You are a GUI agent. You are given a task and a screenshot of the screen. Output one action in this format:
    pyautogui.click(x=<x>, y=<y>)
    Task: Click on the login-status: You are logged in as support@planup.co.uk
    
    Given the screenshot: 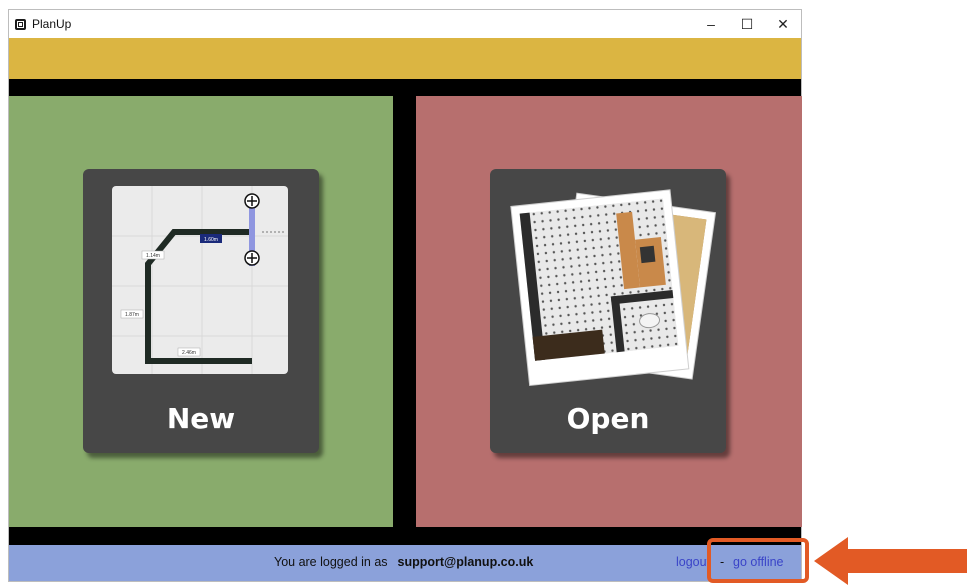 What is the action you would take?
    pyautogui.click(x=403, y=562)
    